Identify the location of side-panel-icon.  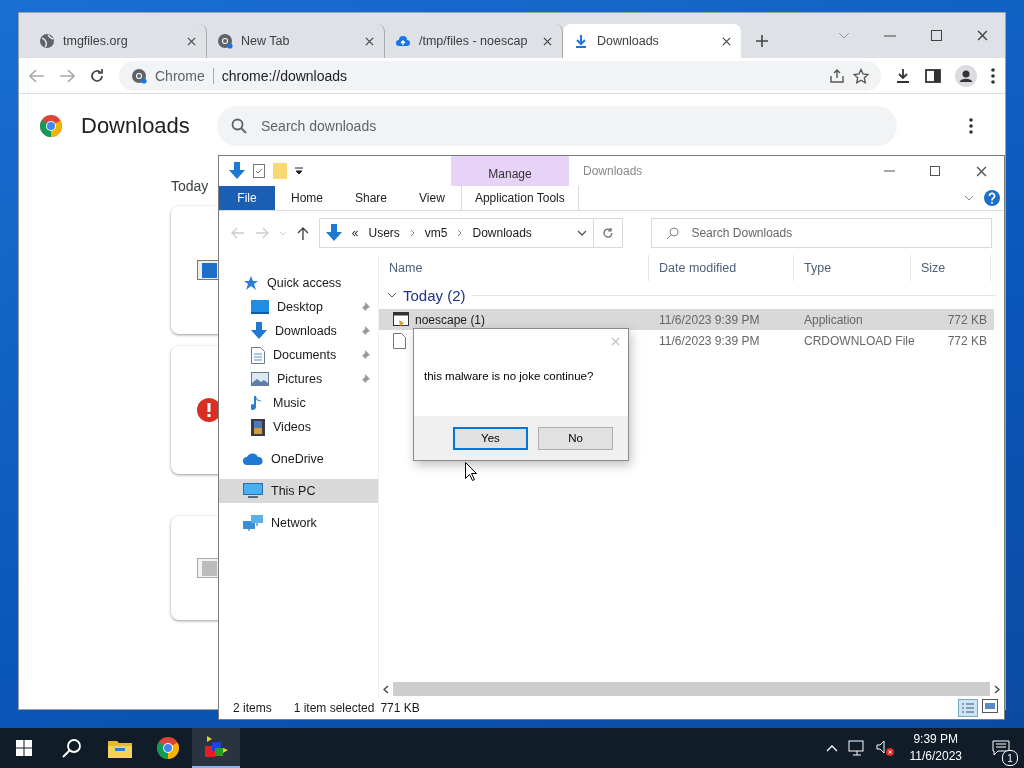
(933, 75).